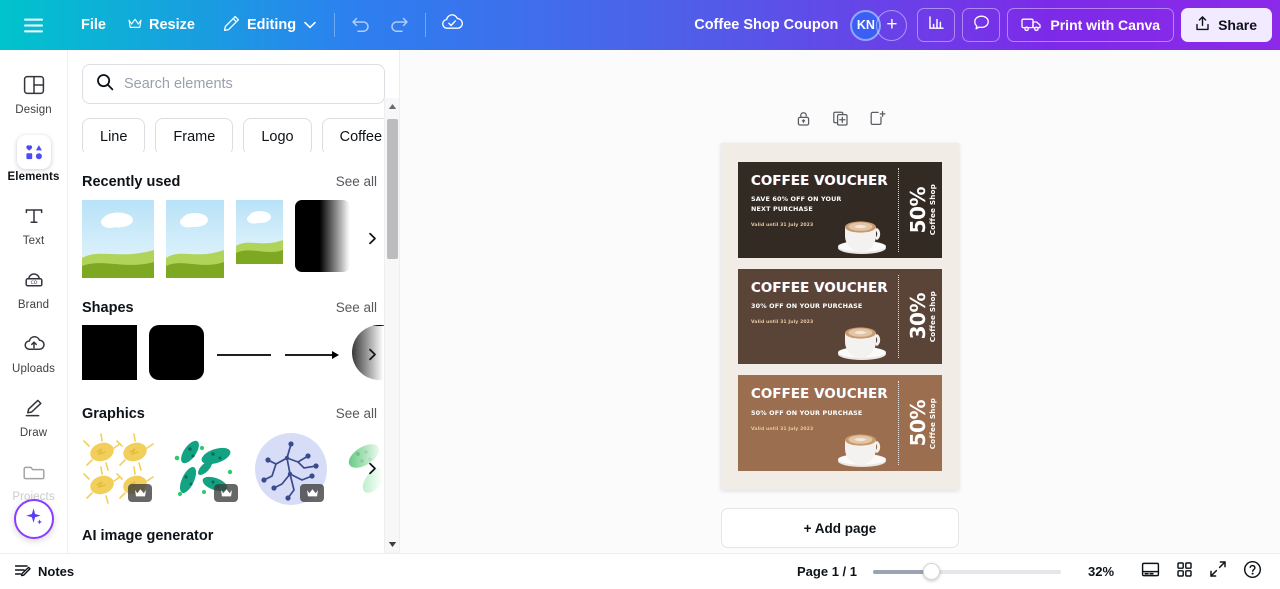  I want to click on file-menu-label: File, so click(93, 25).